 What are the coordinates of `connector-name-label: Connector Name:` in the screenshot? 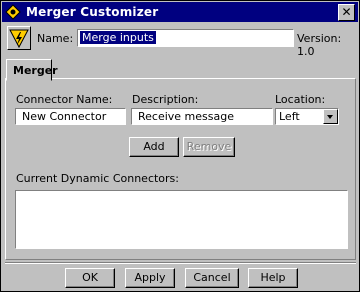 It's located at (64, 99).